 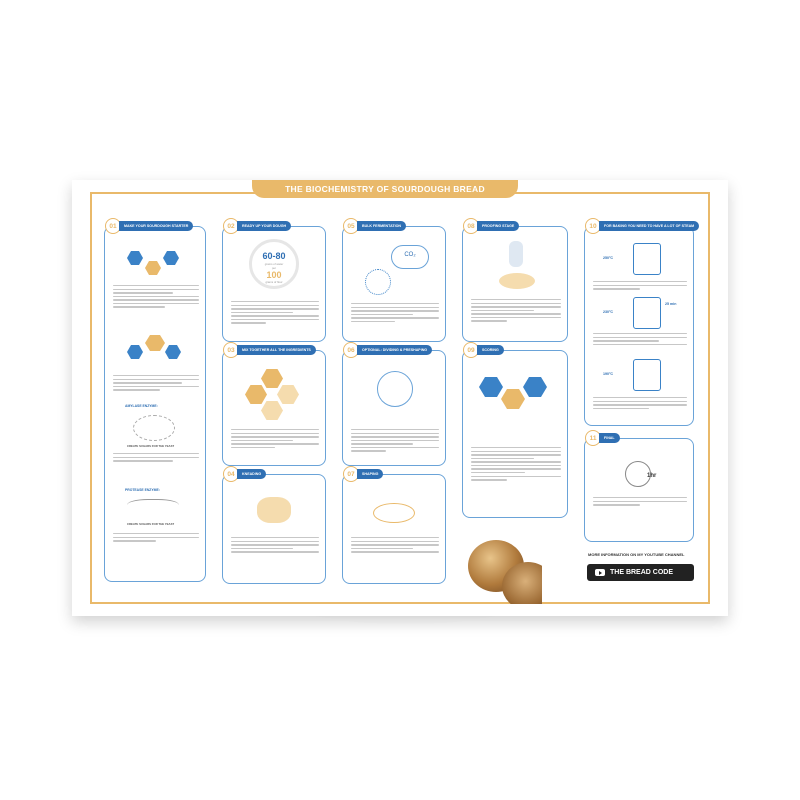 What do you see at coordinates (274, 510) in the screenshot?
I see `kneading-hands-icon` at bounding box center [274, 510].